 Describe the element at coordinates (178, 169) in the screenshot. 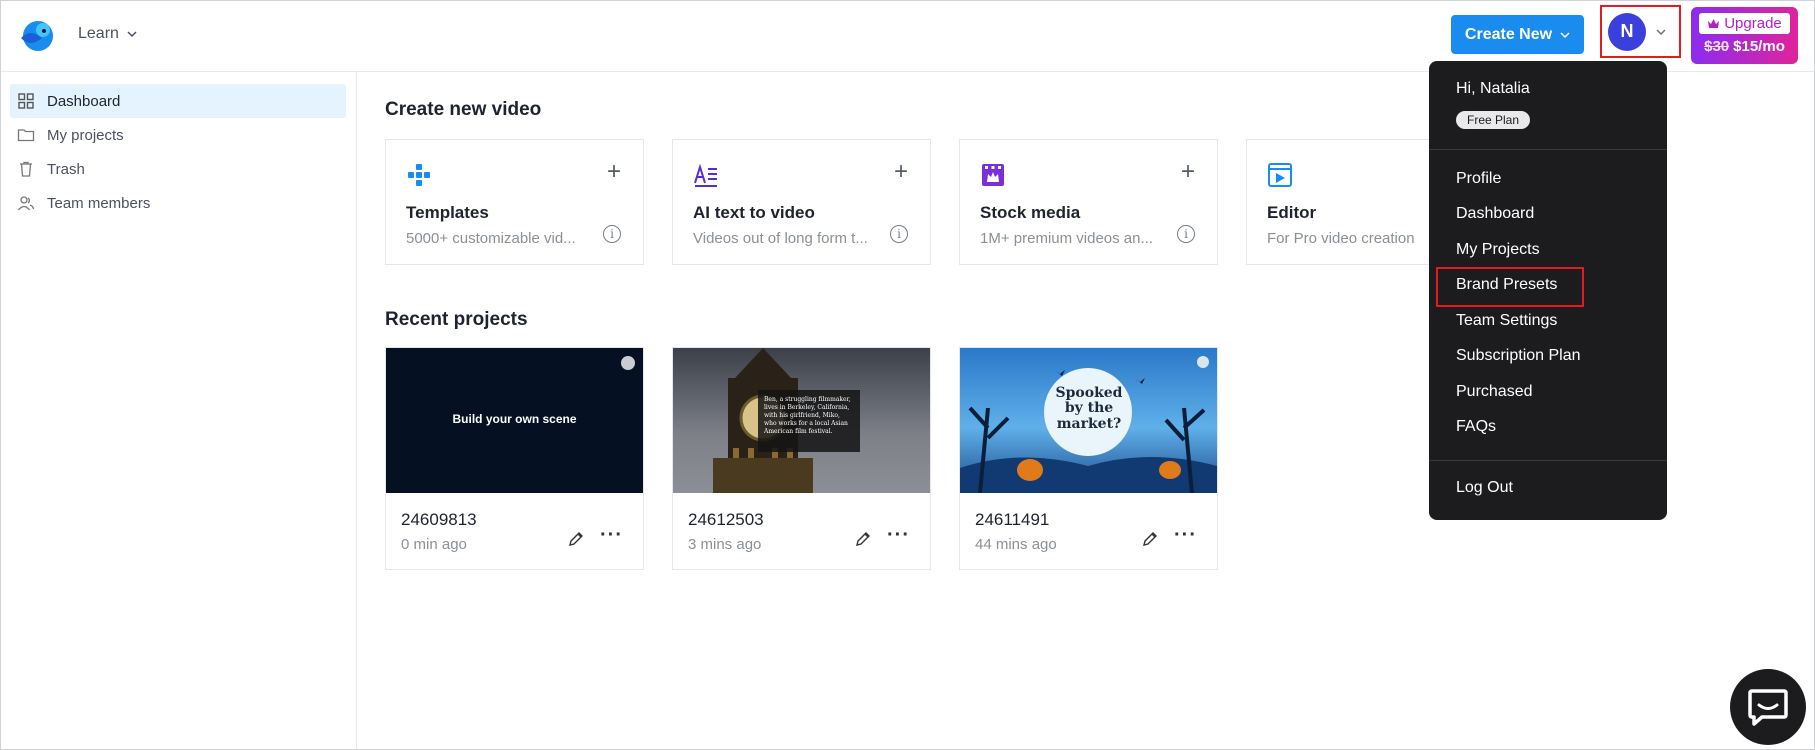

I see `sidebar-item-trash: Trash` at that location.